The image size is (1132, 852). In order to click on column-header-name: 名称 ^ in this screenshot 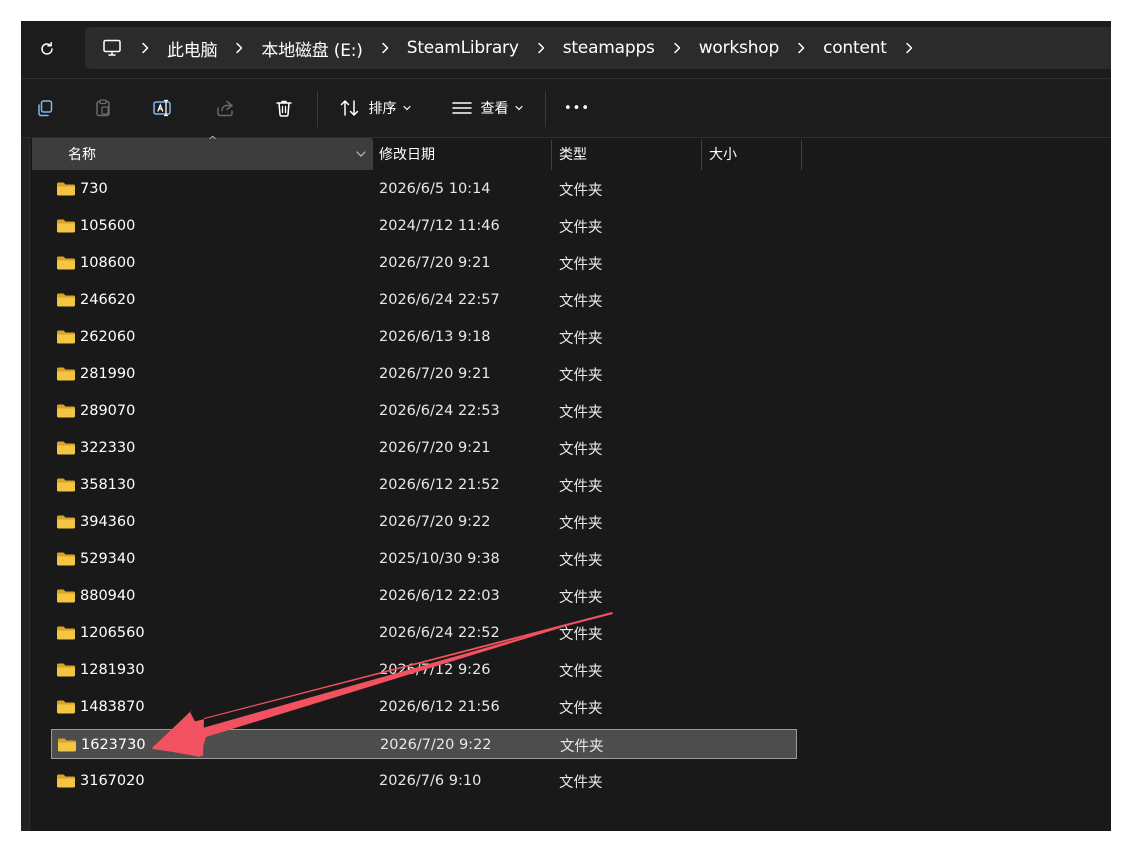, I will do `click(202, 152)`.